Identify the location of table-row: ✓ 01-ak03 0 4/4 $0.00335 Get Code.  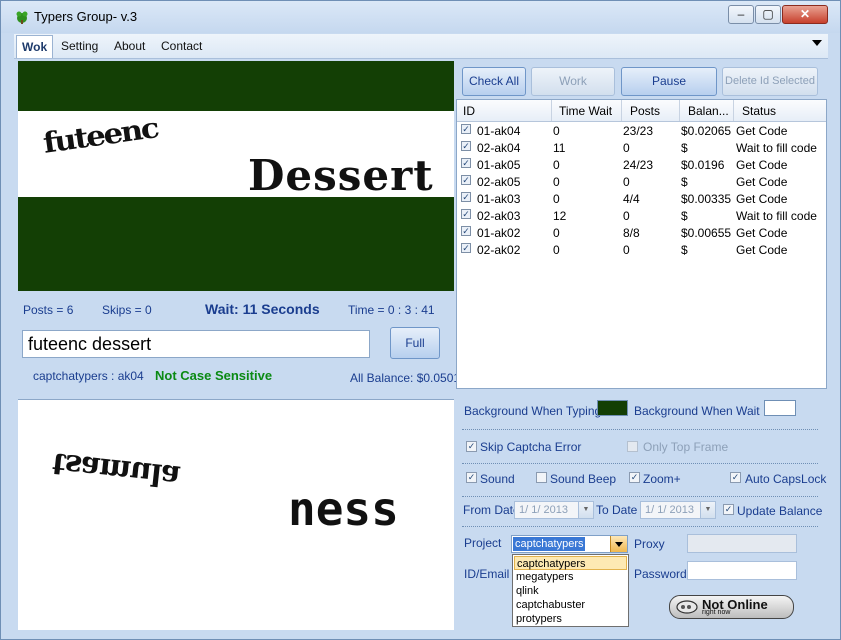
(641, 198).